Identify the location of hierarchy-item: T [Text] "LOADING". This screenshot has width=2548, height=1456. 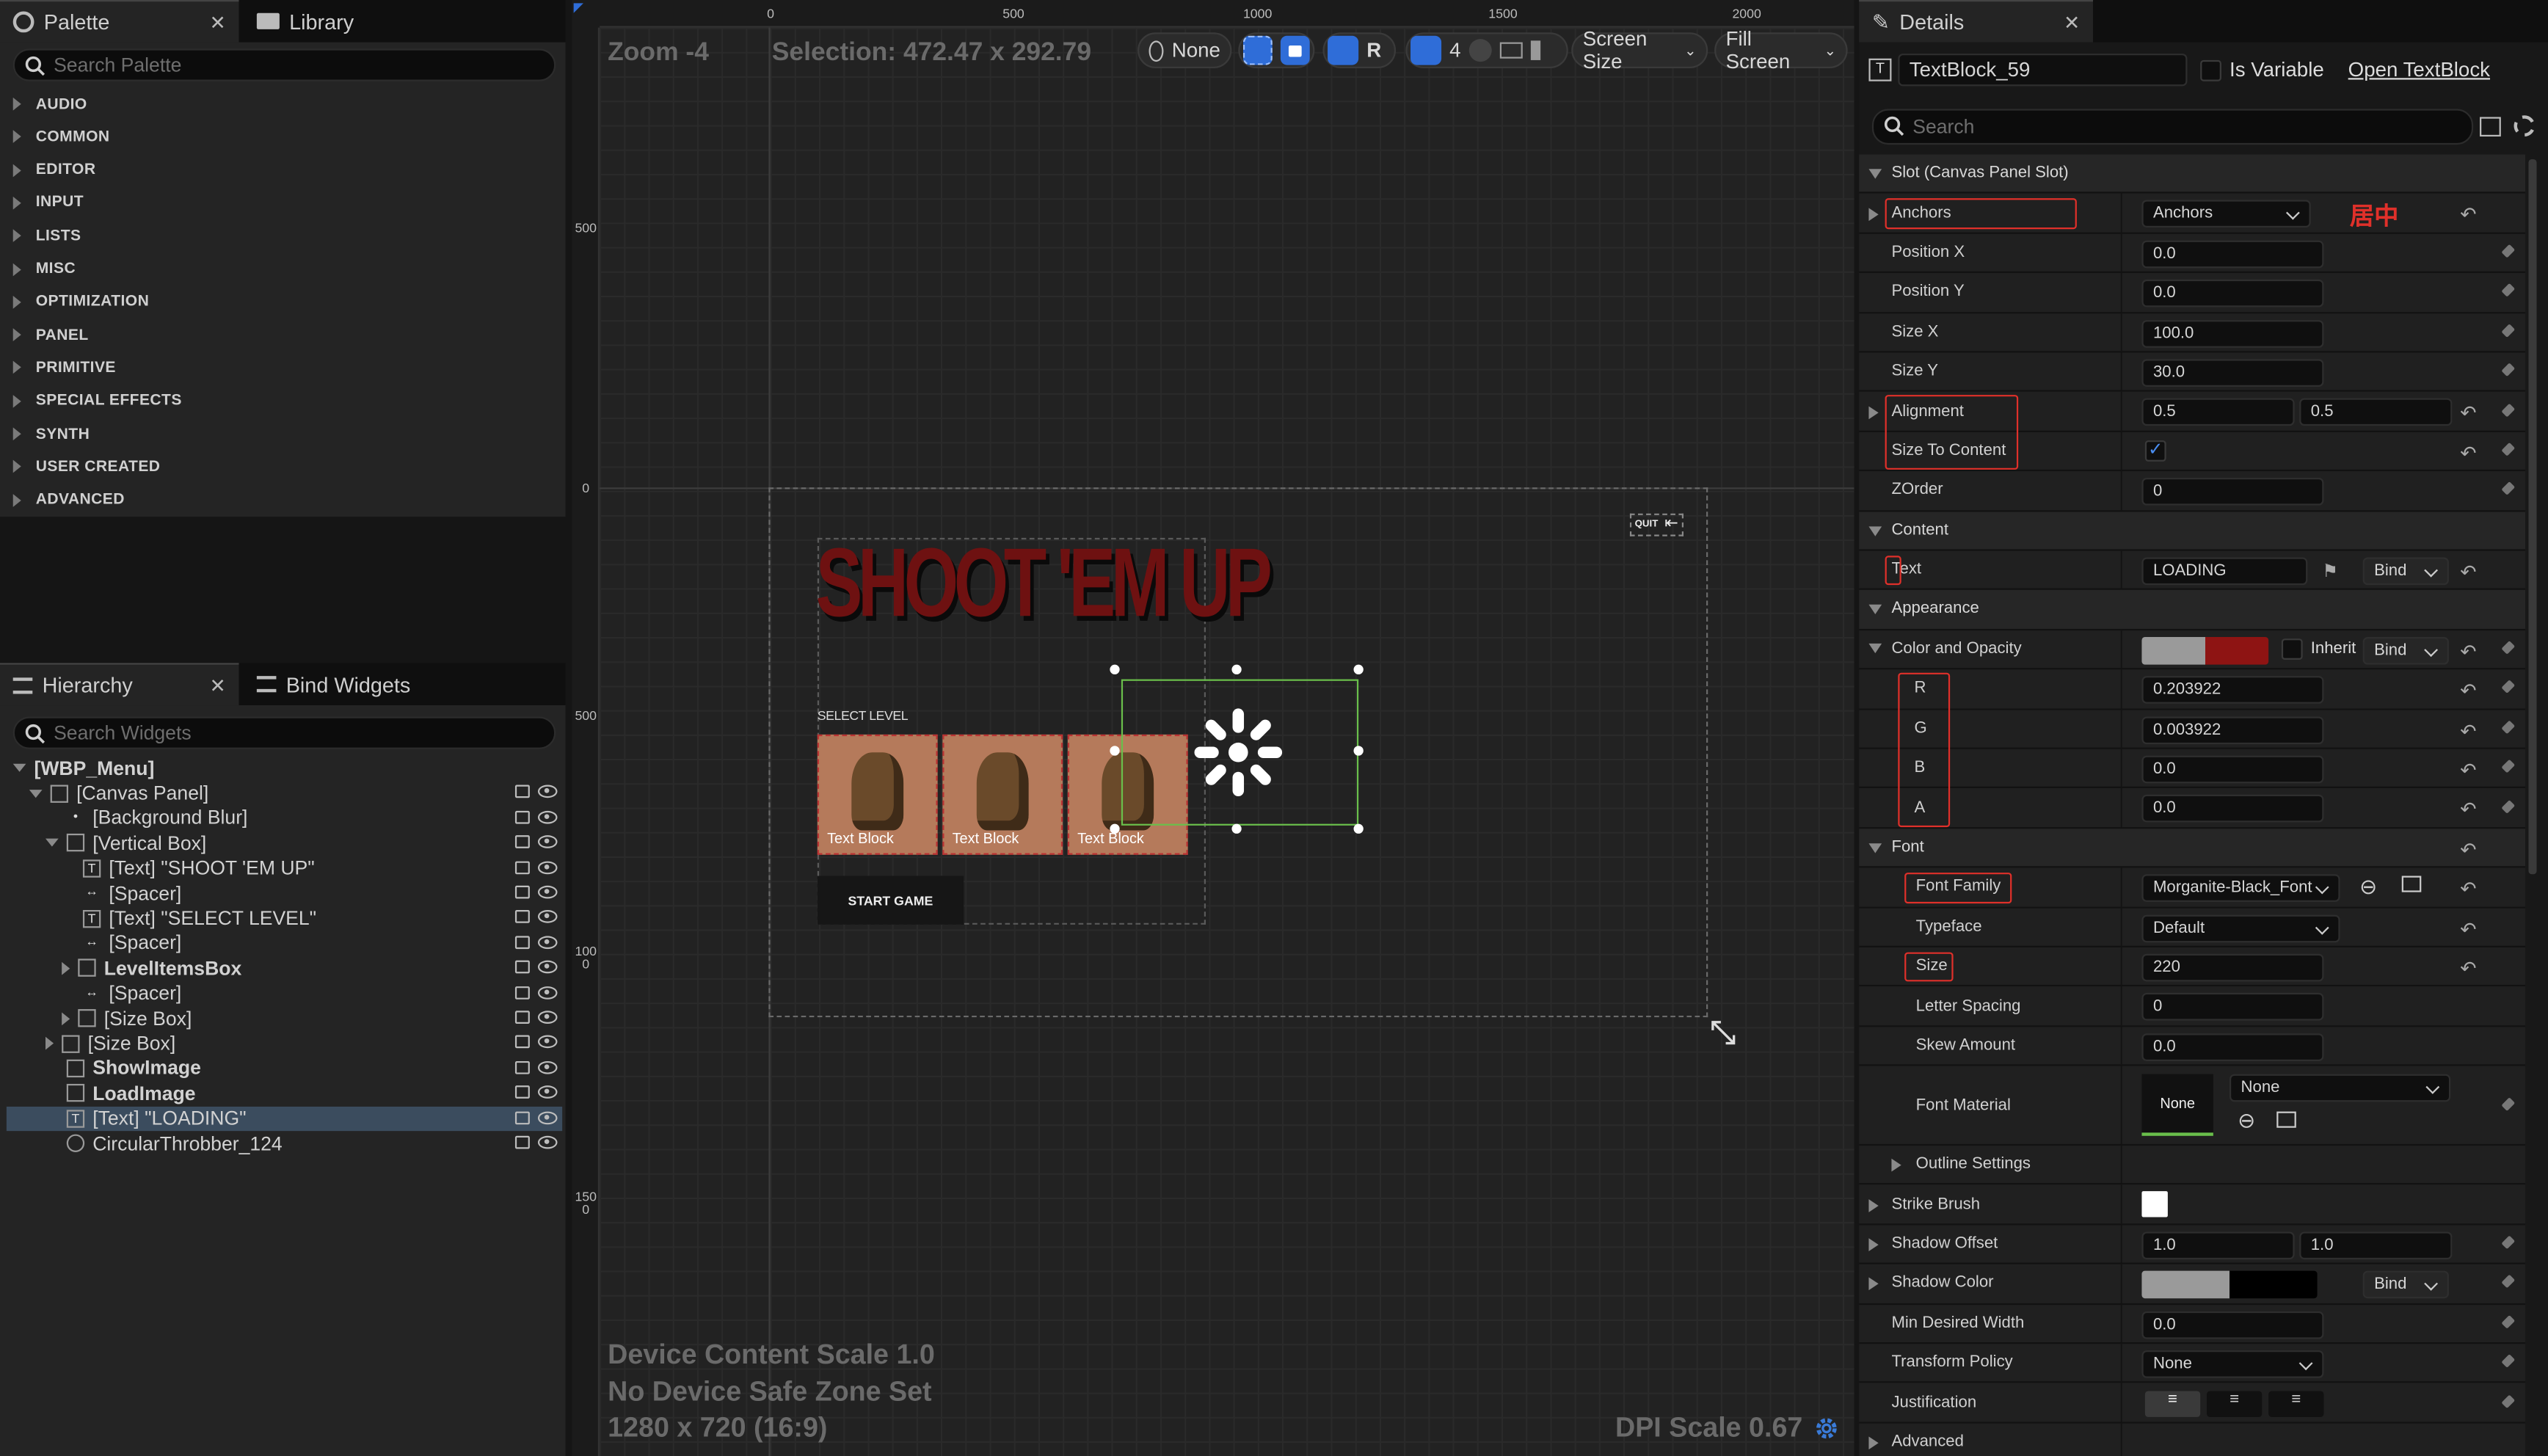
(284, 1119).